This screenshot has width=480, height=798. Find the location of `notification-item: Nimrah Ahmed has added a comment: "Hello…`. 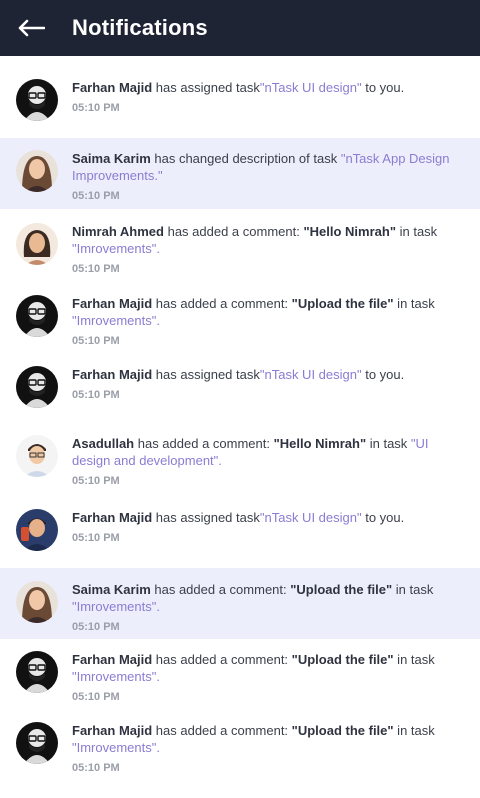

notification-item: Nimrah Ahmed has added a comment: "Hello… is located at coordinates (240, 244).